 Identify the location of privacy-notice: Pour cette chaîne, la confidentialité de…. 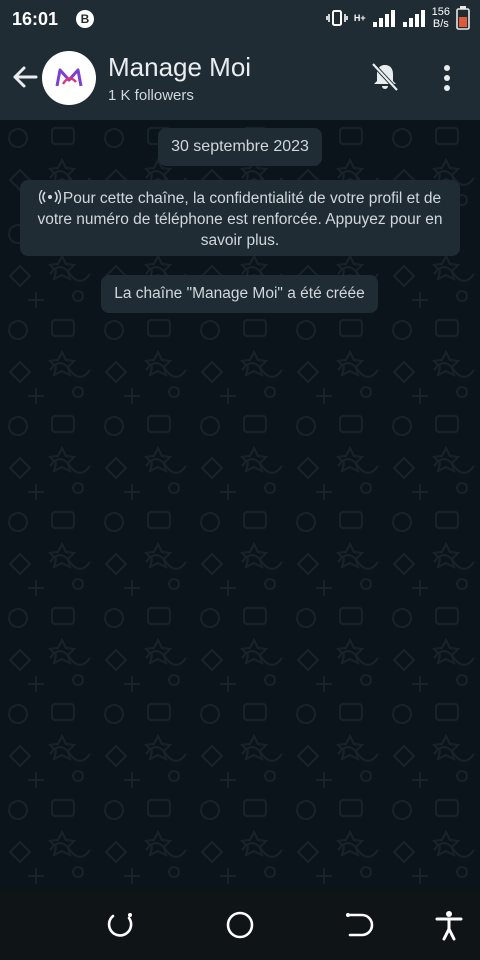
(240, 218).